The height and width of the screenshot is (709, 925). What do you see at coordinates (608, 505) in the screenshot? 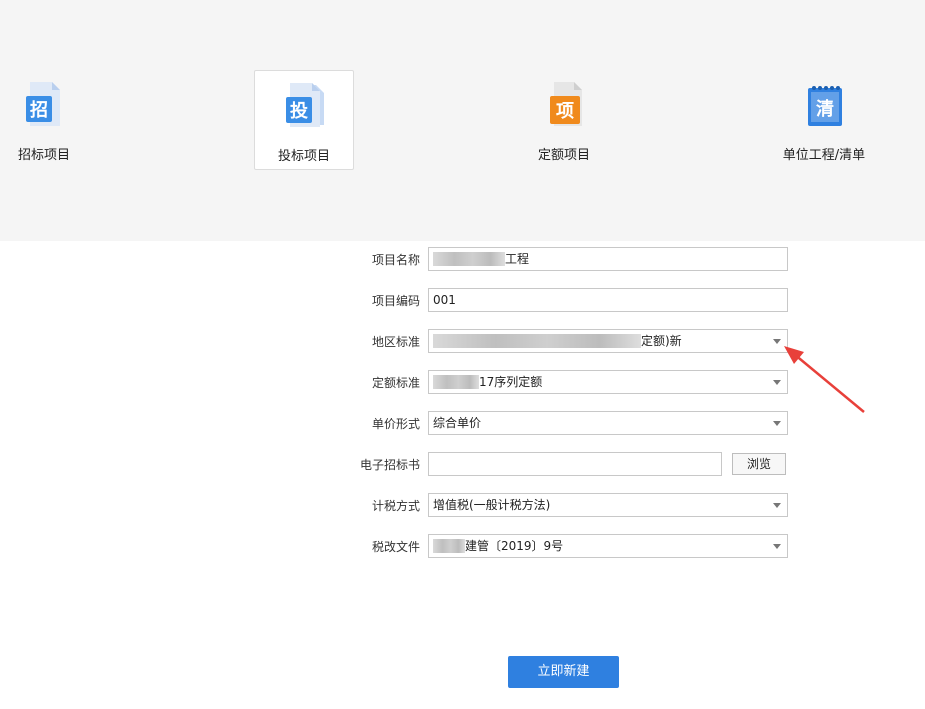
I see `tax-method-select: 增值税(一般计税方法)` at bounding box center [608, 505].